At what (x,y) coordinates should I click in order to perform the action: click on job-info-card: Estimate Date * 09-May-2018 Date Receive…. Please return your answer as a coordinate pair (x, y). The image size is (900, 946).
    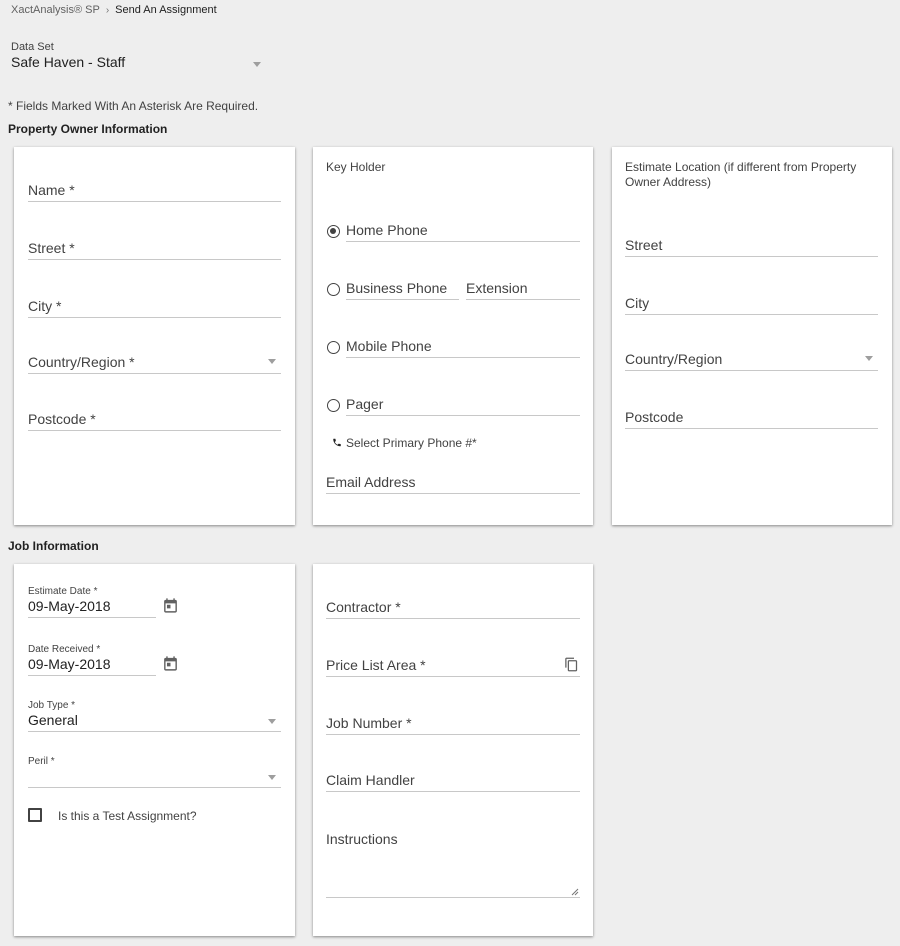
    Looking at the image, I should click on (154, 750).